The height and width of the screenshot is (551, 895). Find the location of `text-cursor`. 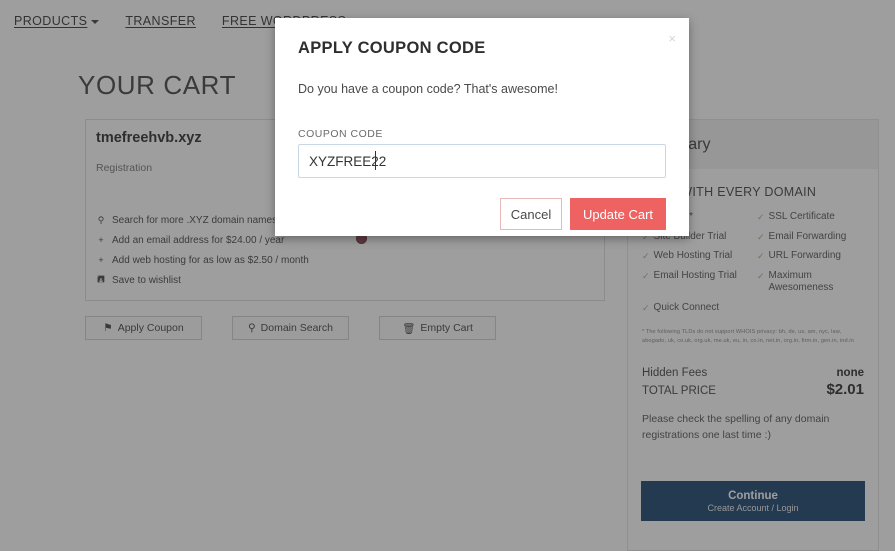

text-cursor is located at coordinates (375, 160).